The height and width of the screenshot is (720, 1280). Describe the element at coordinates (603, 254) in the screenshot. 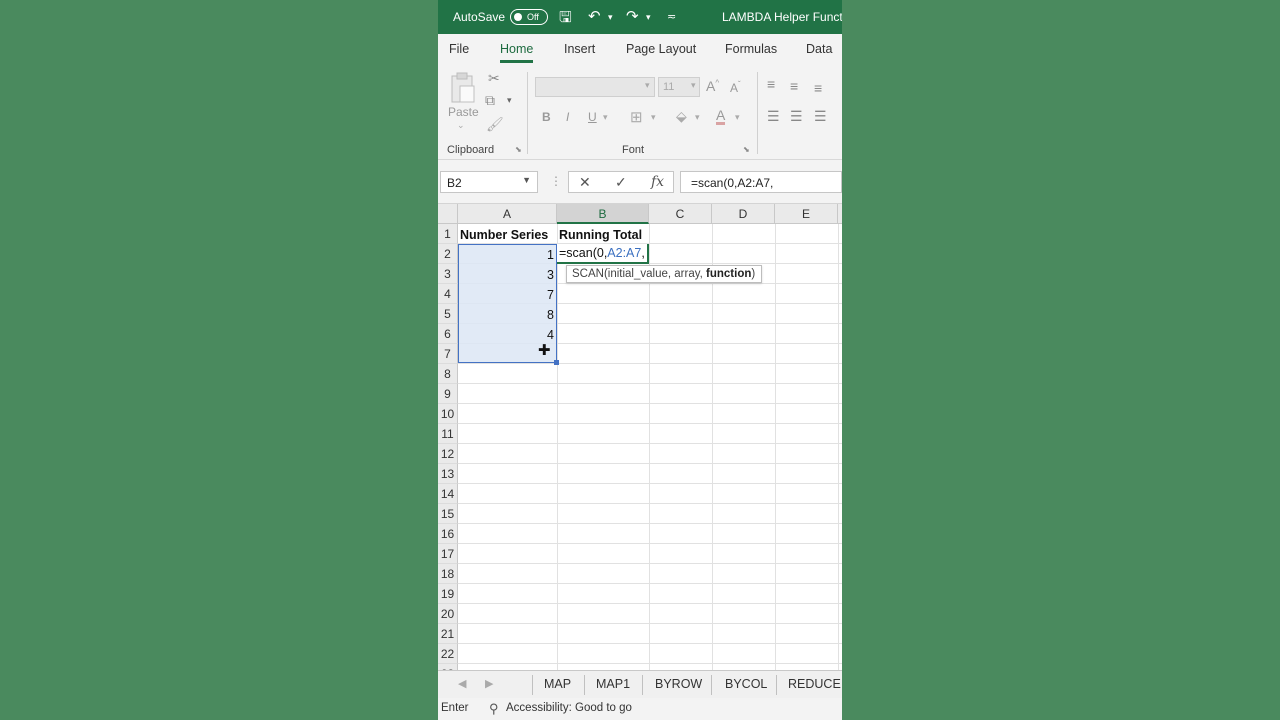

I see `cell-b2-editing: =scan(0,A2:A7,` at that location.